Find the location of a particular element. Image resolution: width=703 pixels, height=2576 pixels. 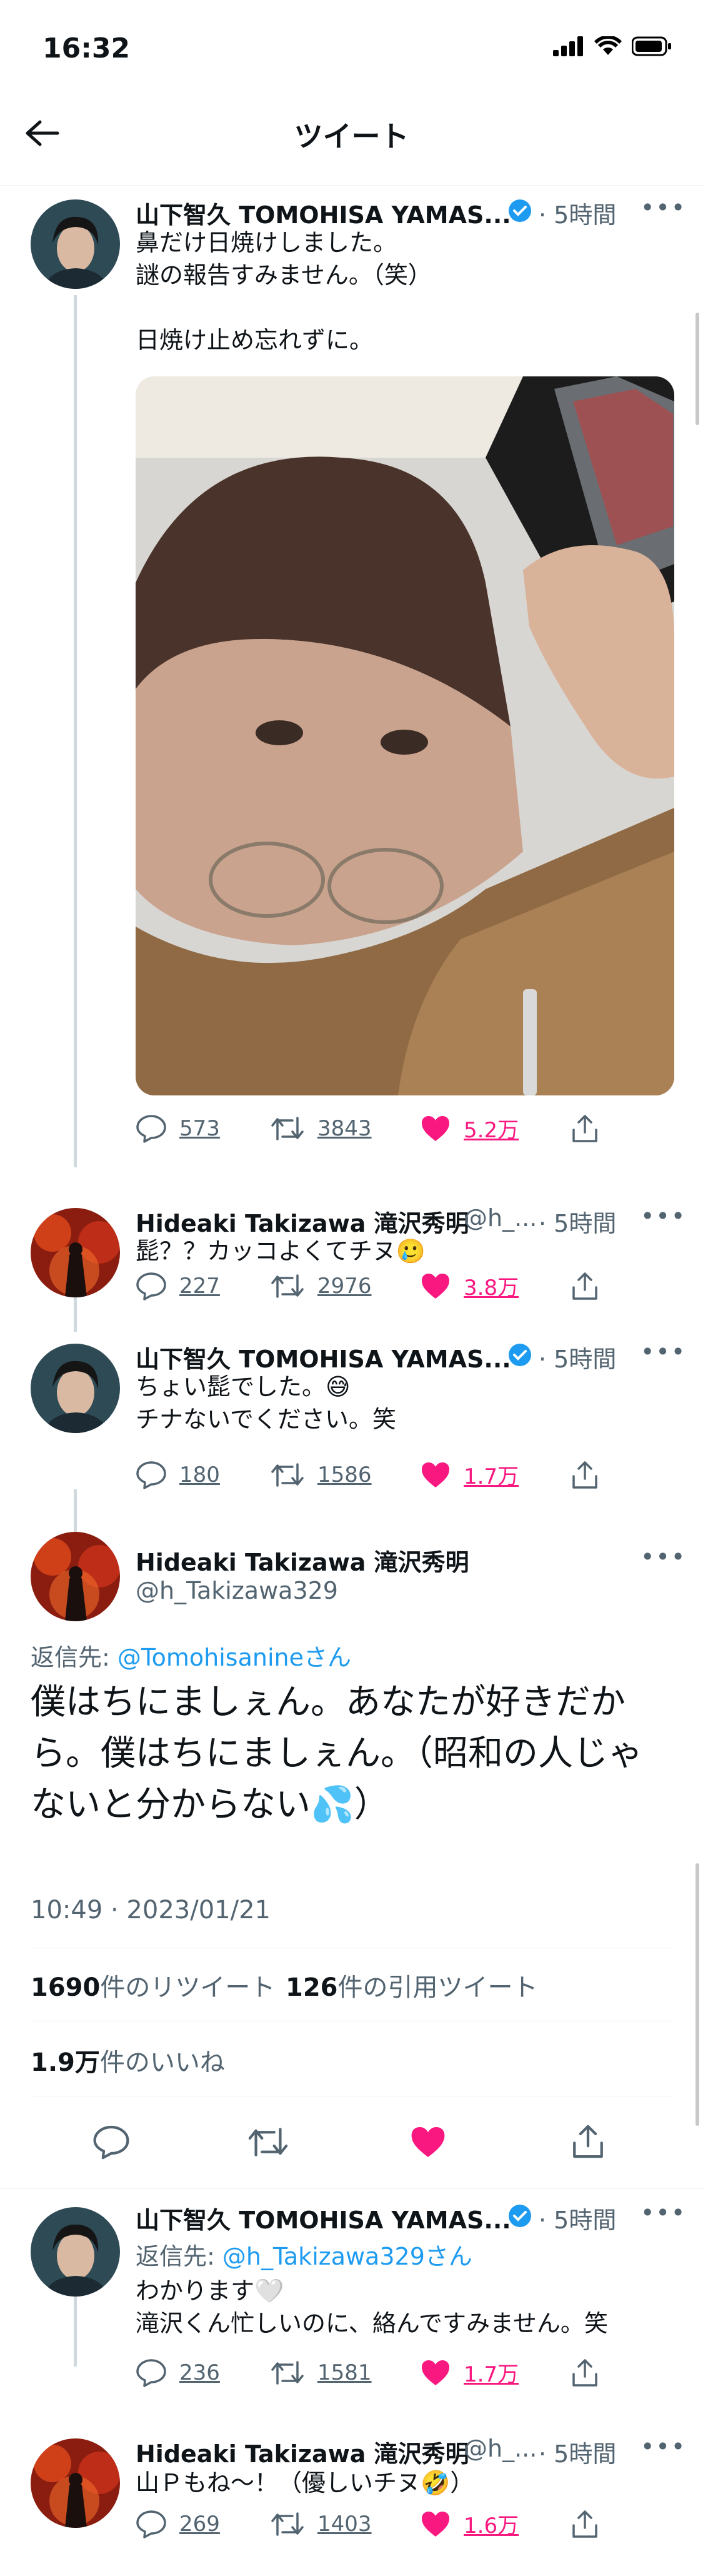

tweet-timestamp: 10:49 · 2023/01/21 is located at coordinates (151, 1910).